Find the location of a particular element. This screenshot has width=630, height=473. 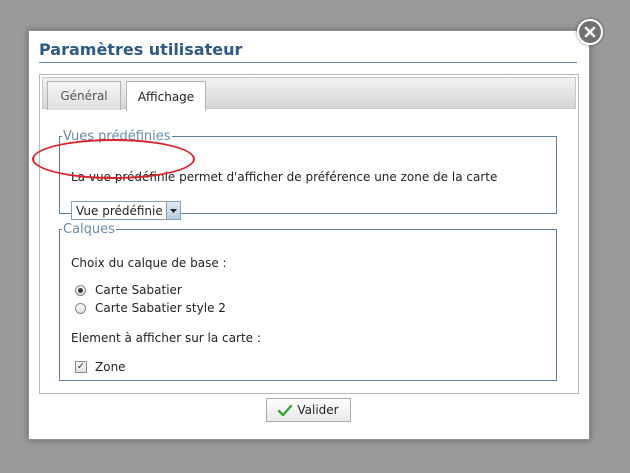

annotation-highlight-ellipse is located at coordinates (113, 159).